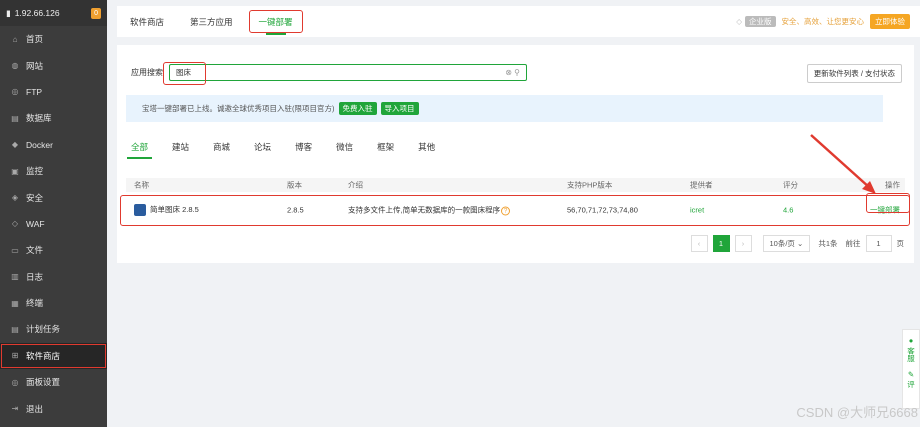 The width and height of the screenshot is (920, 427). What do you see at coordinates (141, 185) in the screenshot?
I see `col-name: 名称` at bounding box center [141, 185].